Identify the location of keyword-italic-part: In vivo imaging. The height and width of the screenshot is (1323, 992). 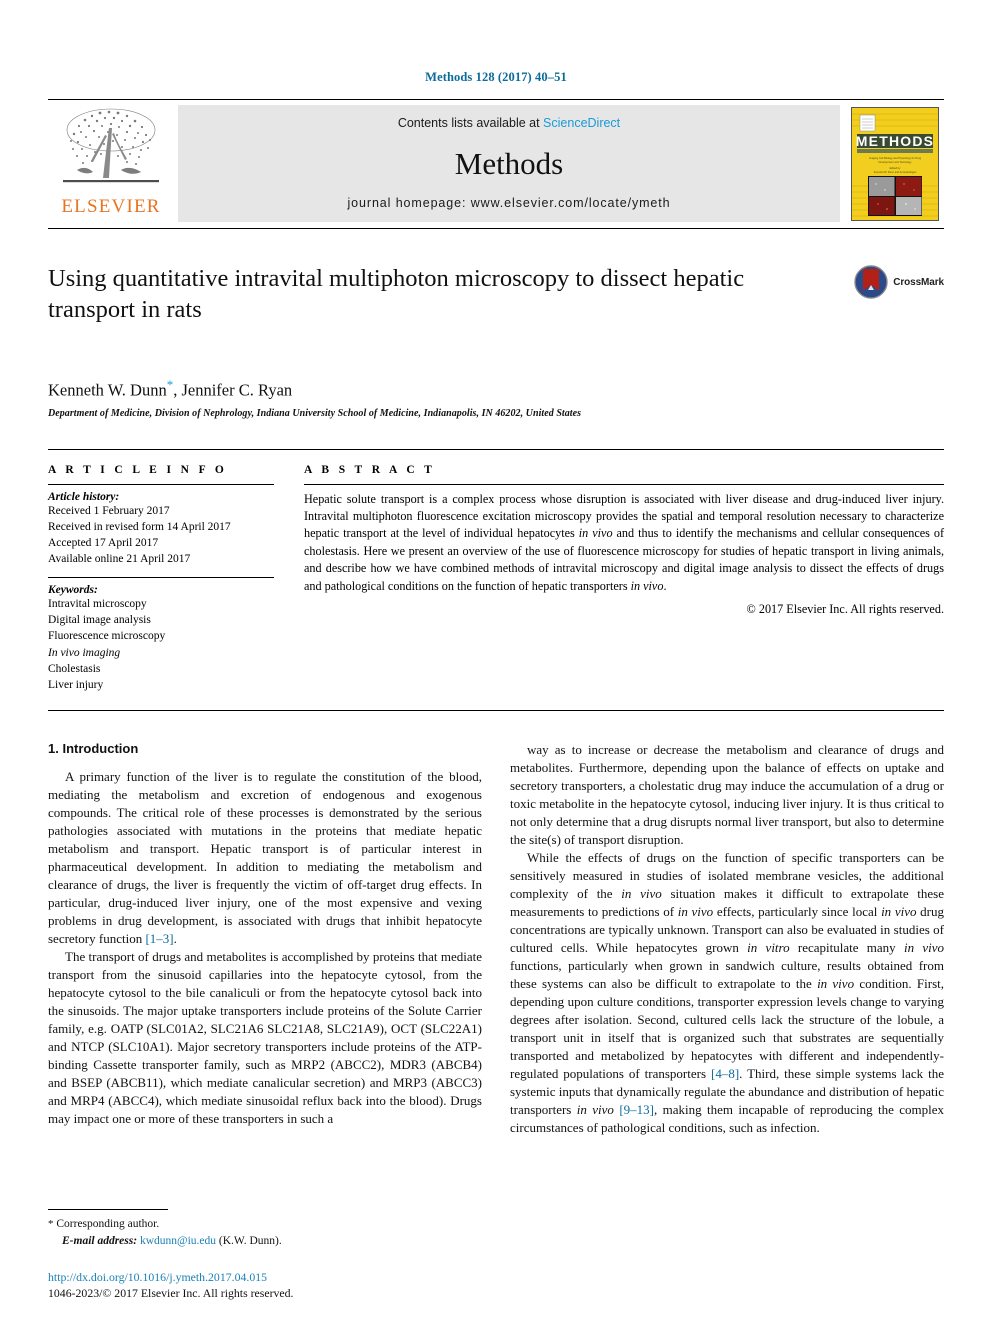
(84, 652).